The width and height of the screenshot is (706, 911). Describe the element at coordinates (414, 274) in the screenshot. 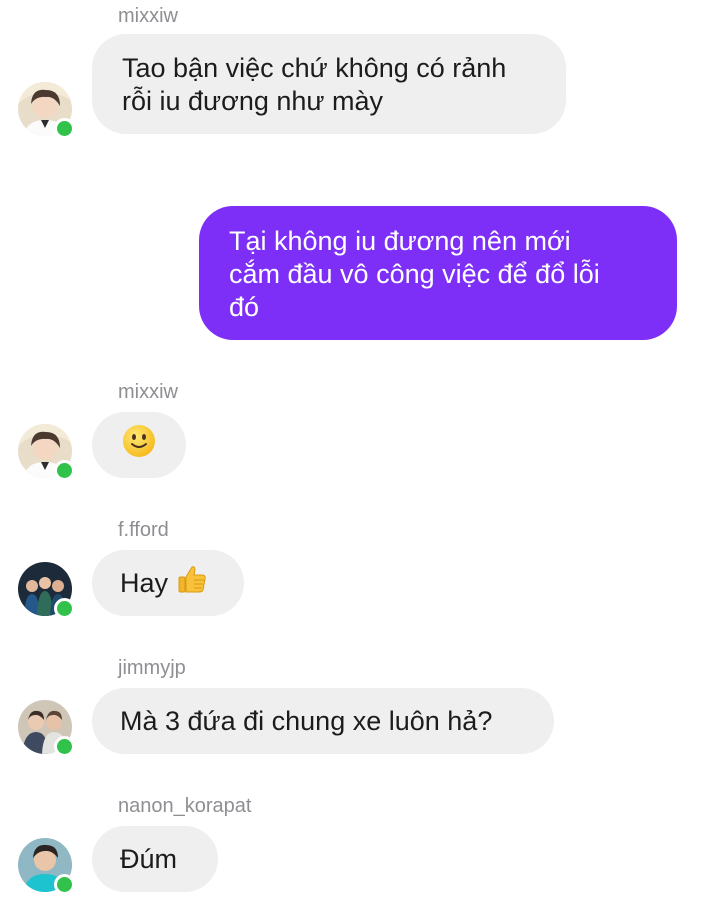

I see `message-text-line: cắm đầu vô công việc để đổ lỗi` at that location.